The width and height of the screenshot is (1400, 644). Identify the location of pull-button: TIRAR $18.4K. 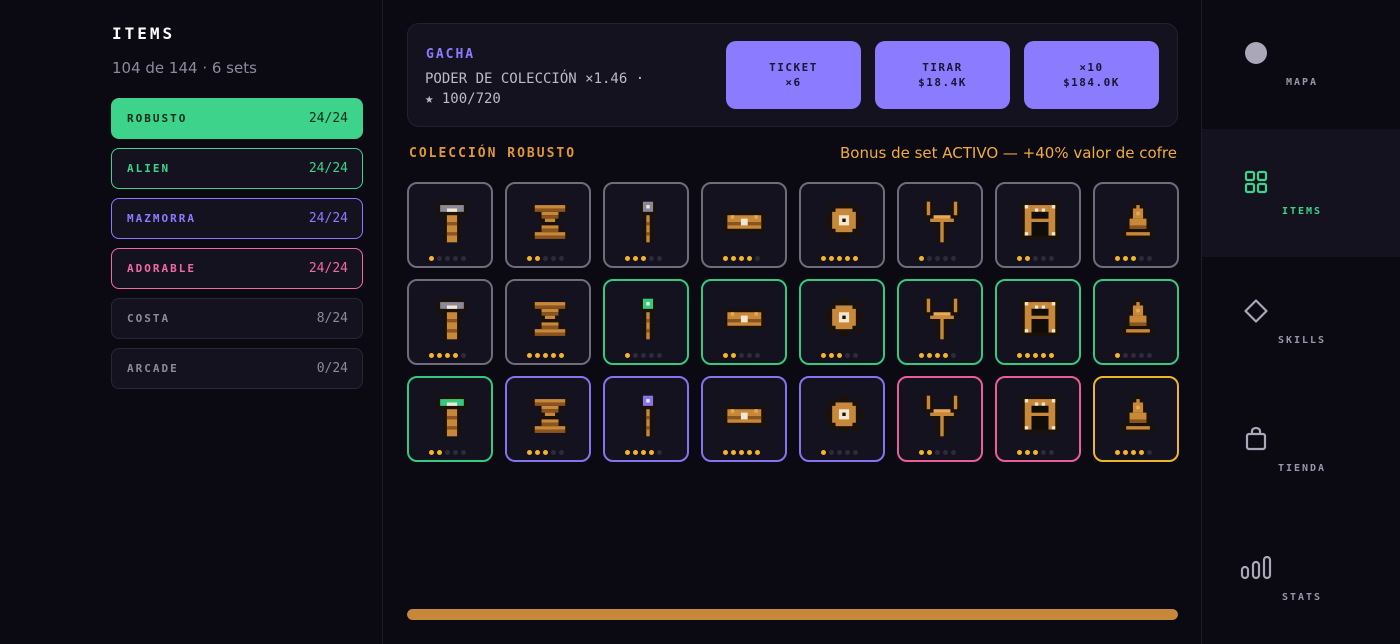
(942, 75).